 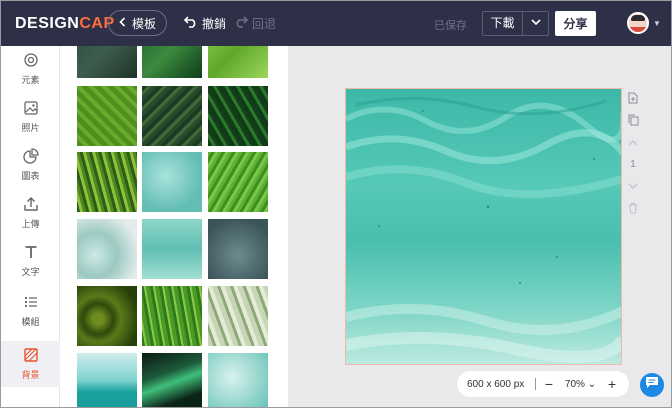 I want to click on rail-label: 圖表, so click(x=30, y=176).